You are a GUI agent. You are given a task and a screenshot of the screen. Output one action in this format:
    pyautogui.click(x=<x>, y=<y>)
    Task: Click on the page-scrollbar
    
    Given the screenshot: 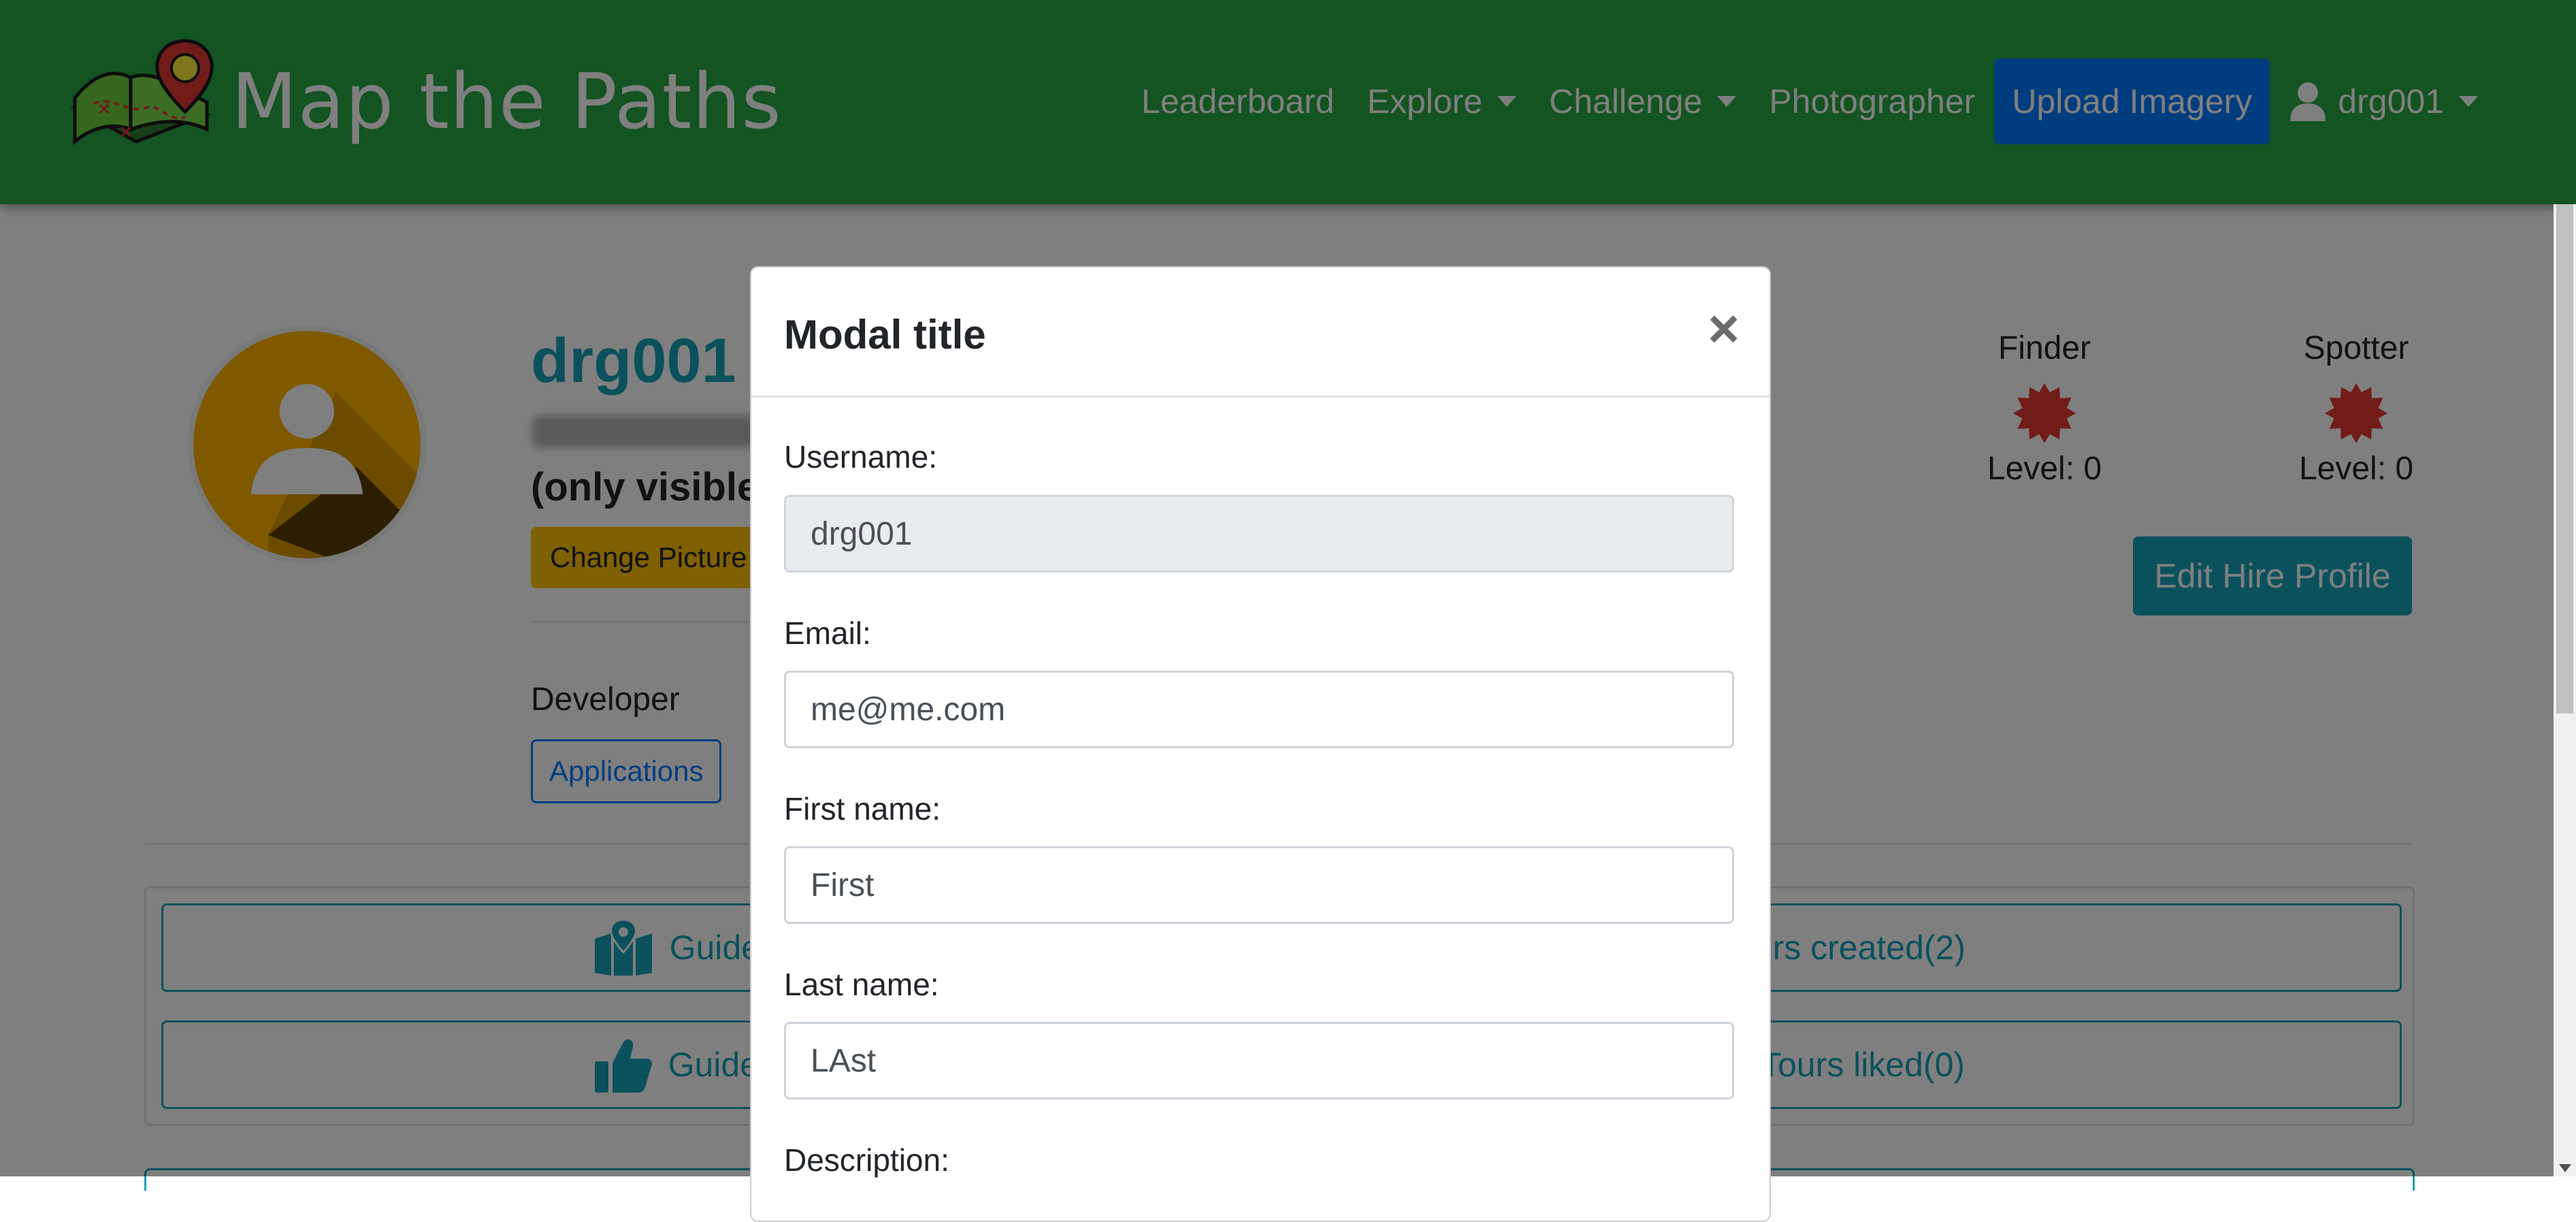 What is the action you would take?
    pyautogui.click(x=2565, y=690)
    